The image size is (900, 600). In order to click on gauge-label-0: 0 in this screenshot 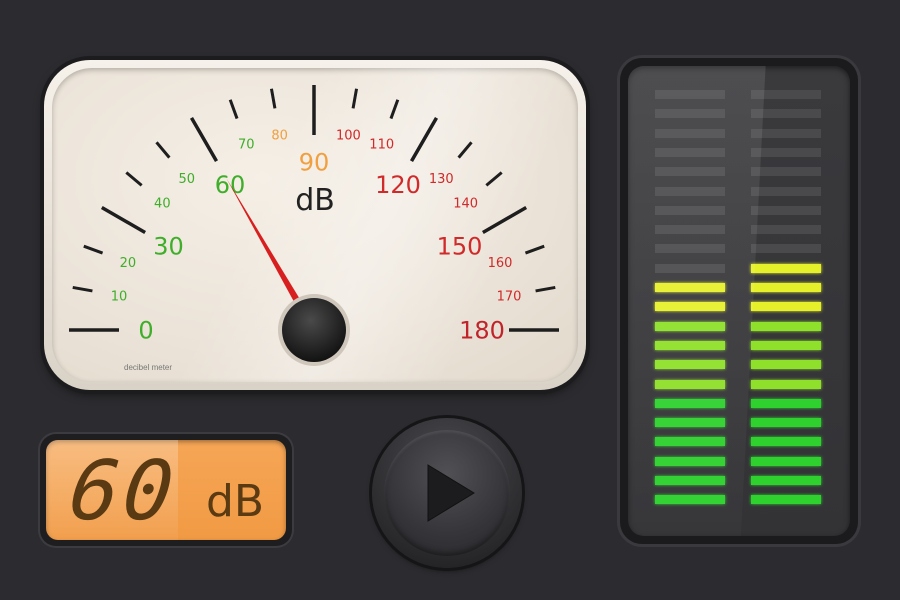, I will do `click(145, 331)`.